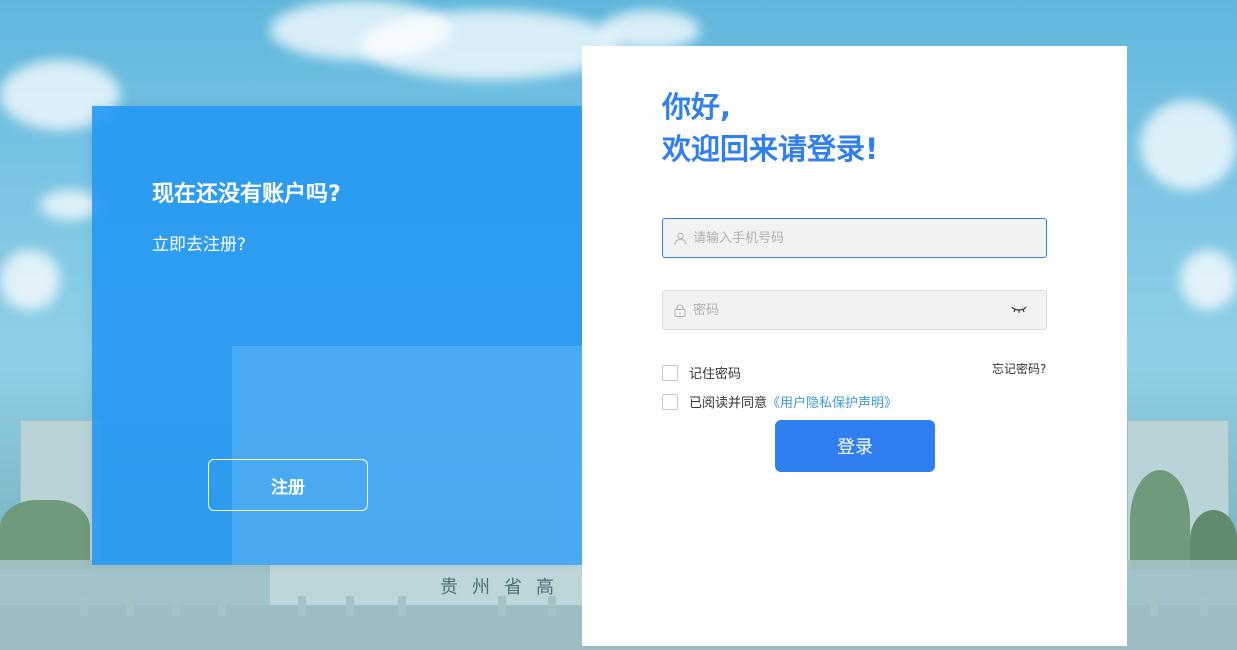  I want to click on remember-row: 记住密码, so click(701, 372).